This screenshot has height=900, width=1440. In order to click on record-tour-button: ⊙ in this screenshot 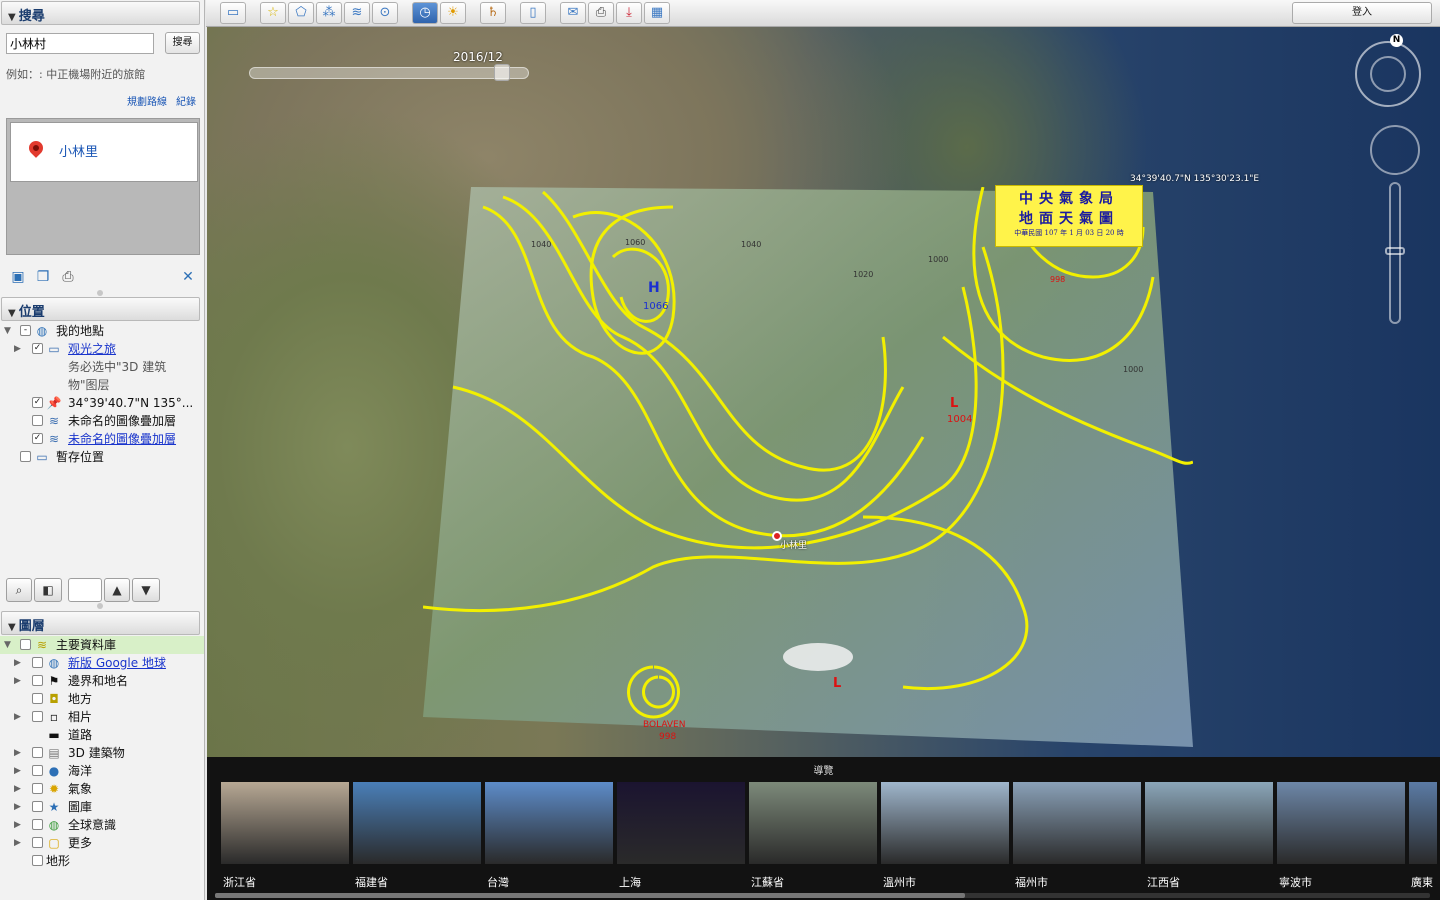, I will do `click(385, 13)`.